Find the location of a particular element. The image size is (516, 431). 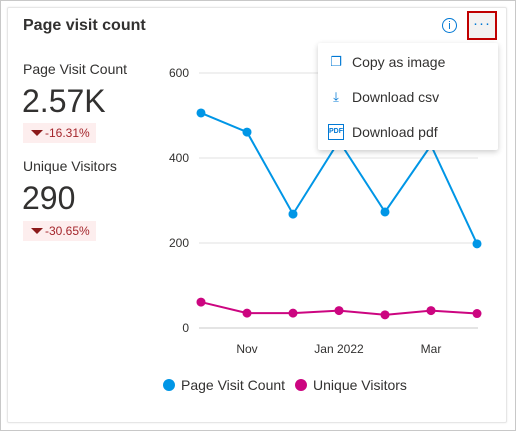

chart-legend: Page Visit Count Unique Visitors is located at coordinates (285, 385).